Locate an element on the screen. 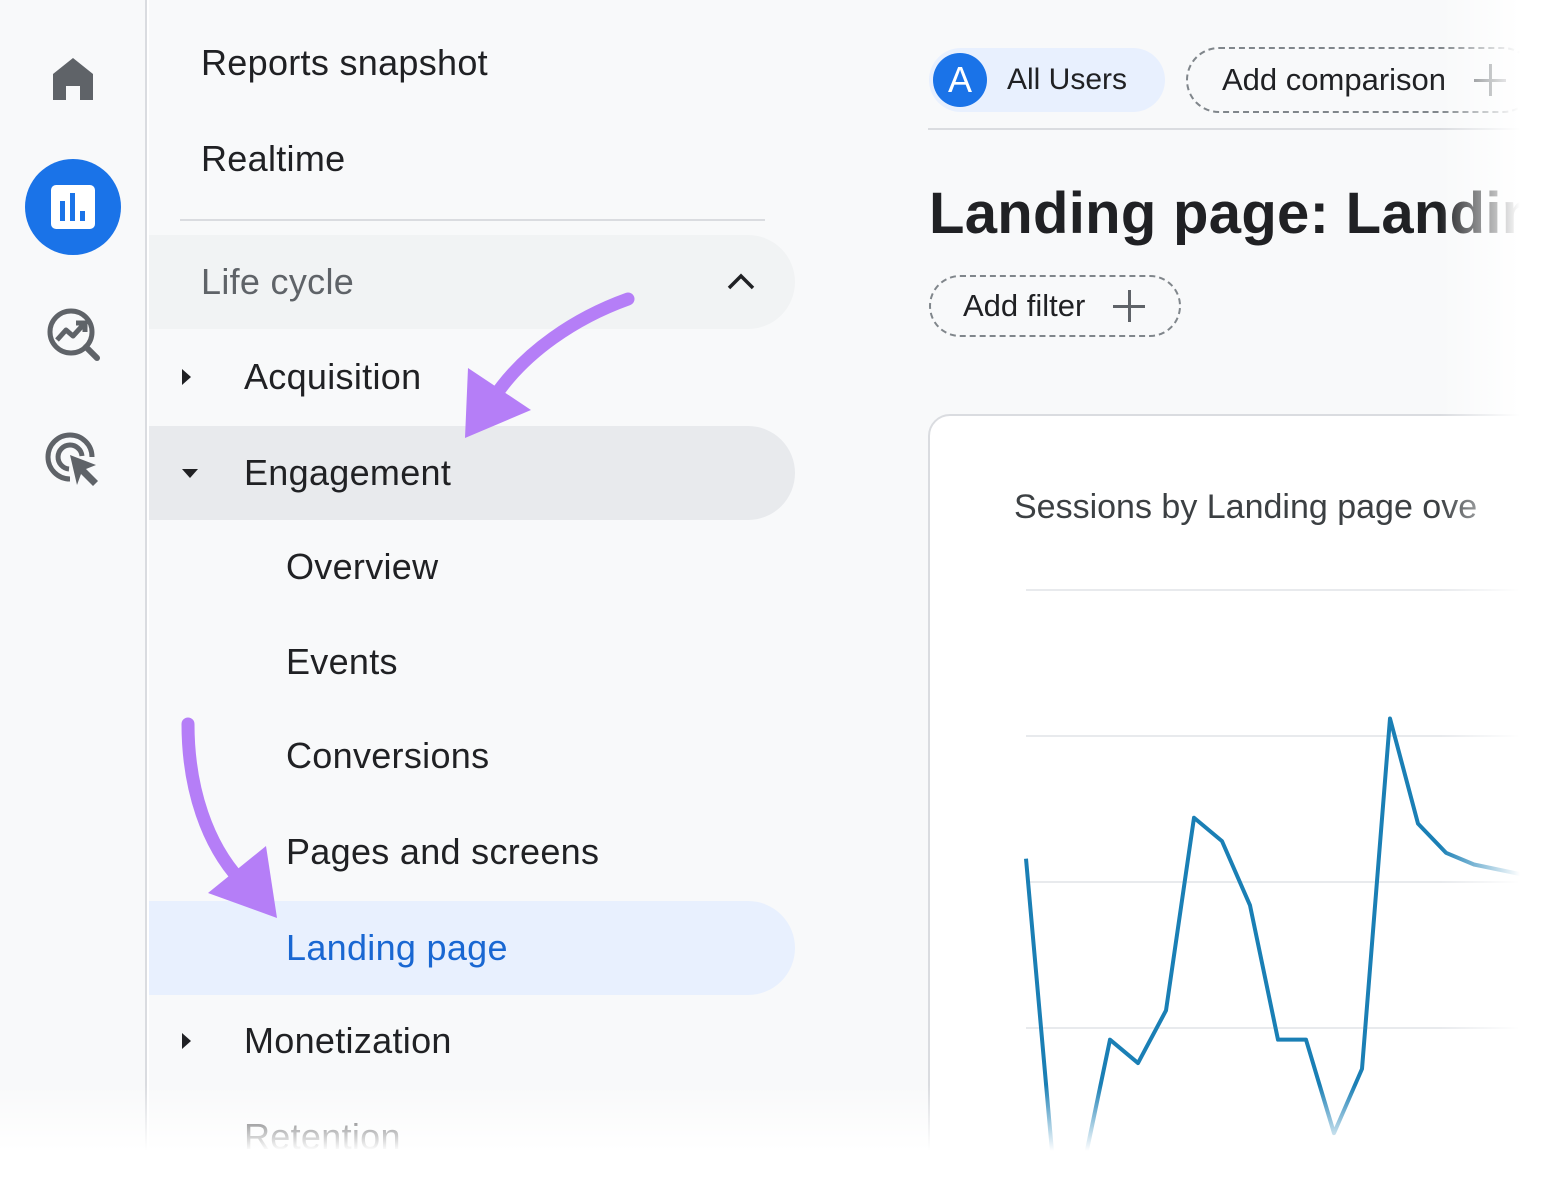 This screenshot has width=1551, height=1179. rail-home-button is located at coordinates (73, 78).